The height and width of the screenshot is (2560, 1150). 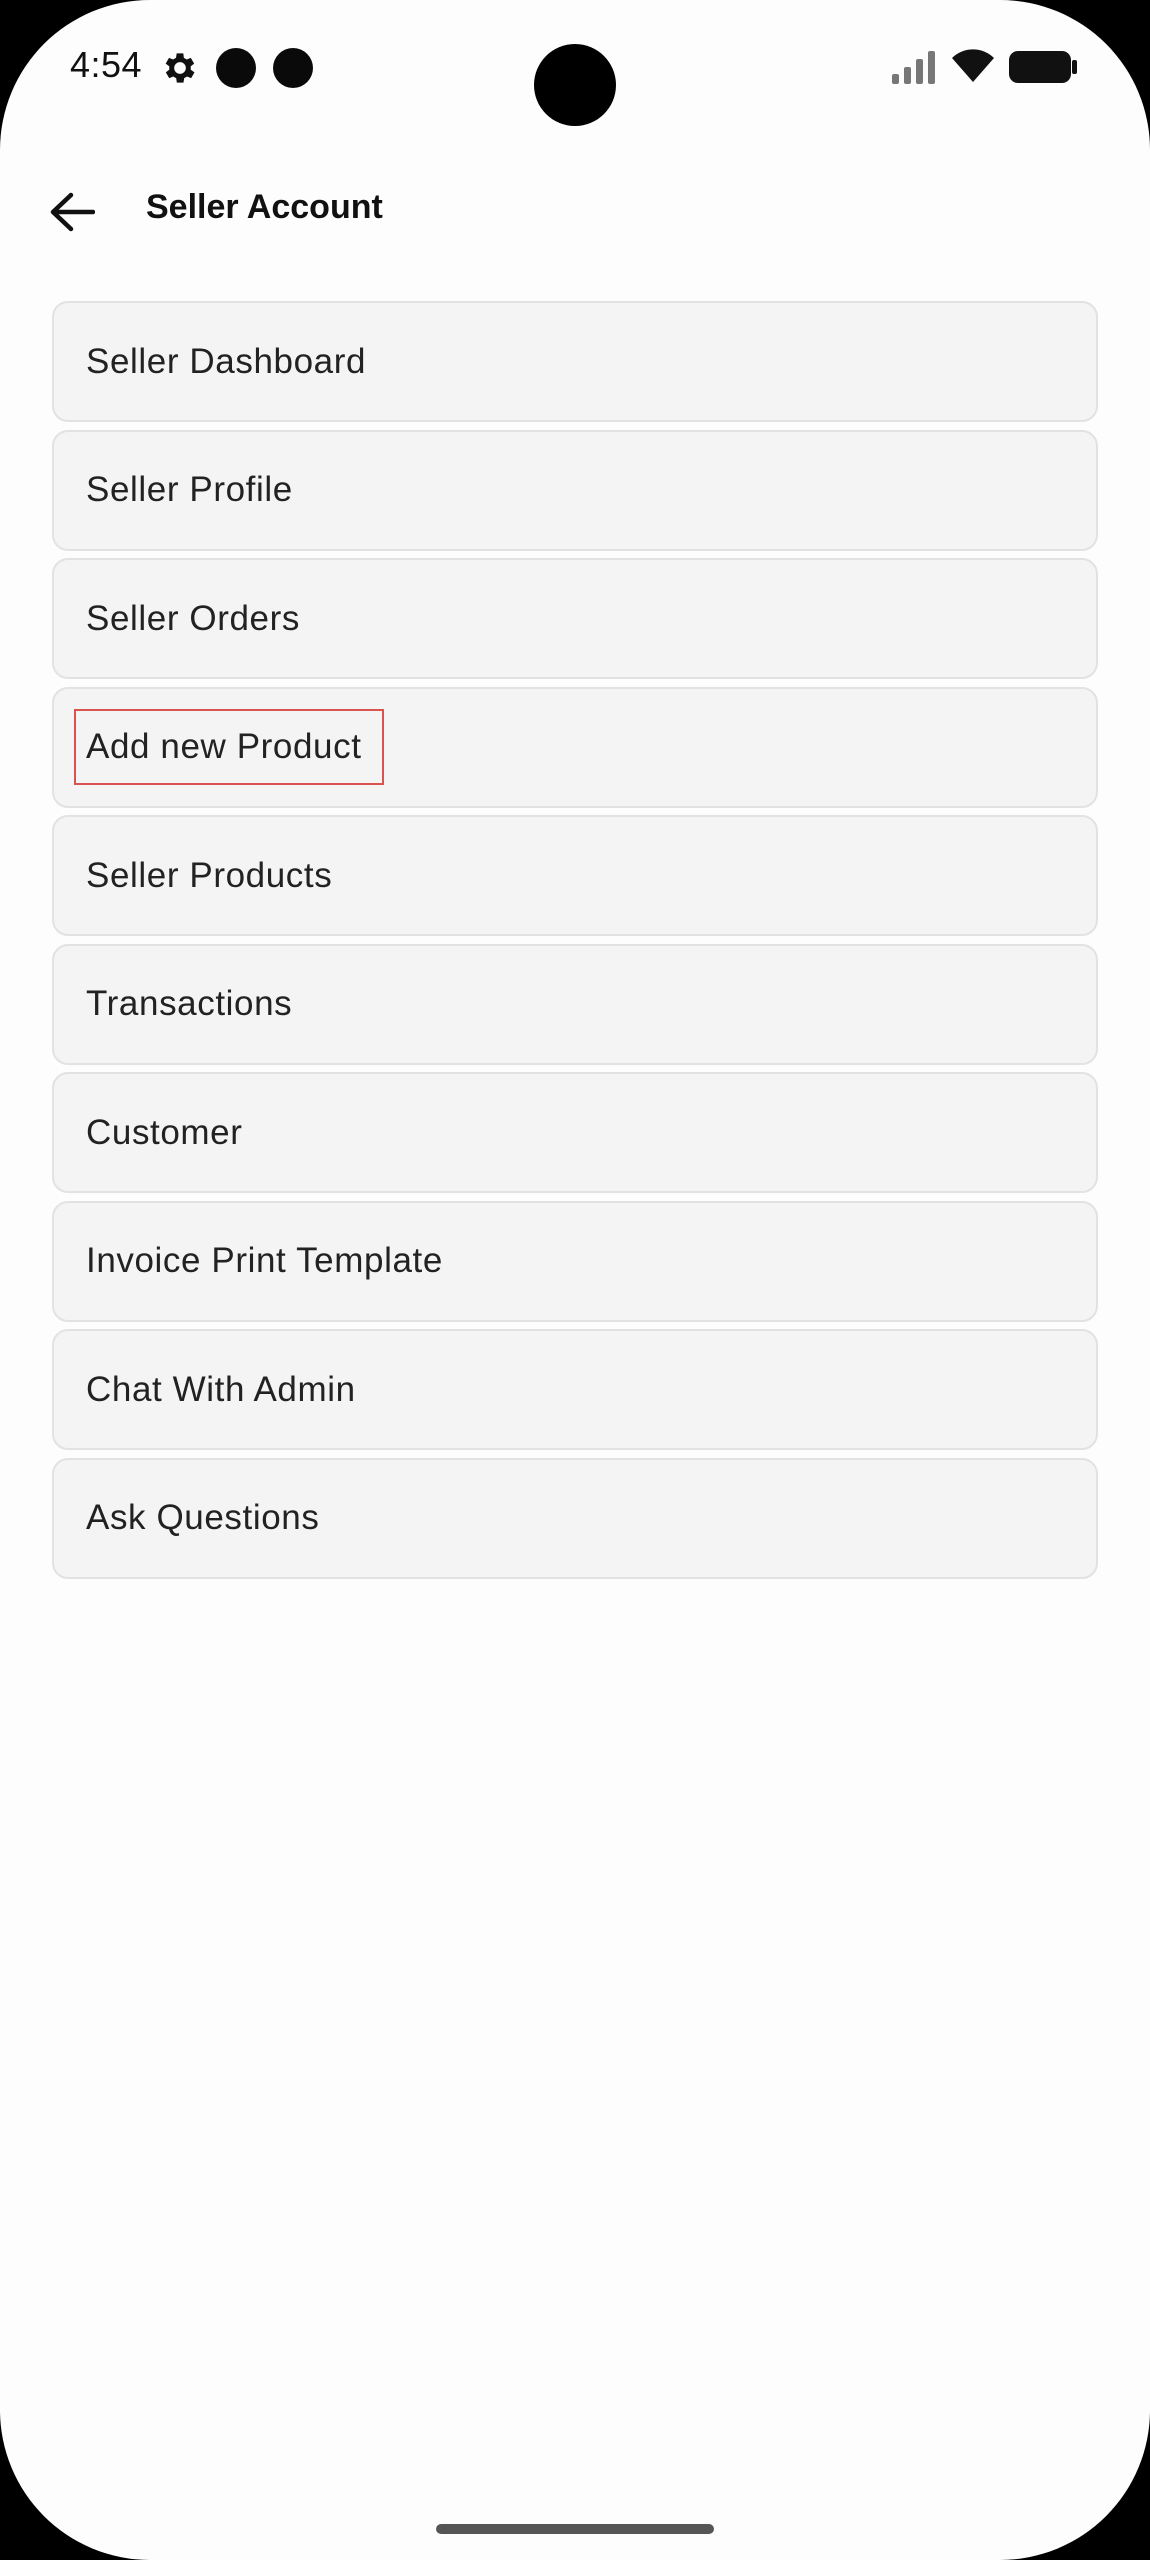 I want to click on menu-item-label: Invoice Print Template, so click(x=264, y=1260).